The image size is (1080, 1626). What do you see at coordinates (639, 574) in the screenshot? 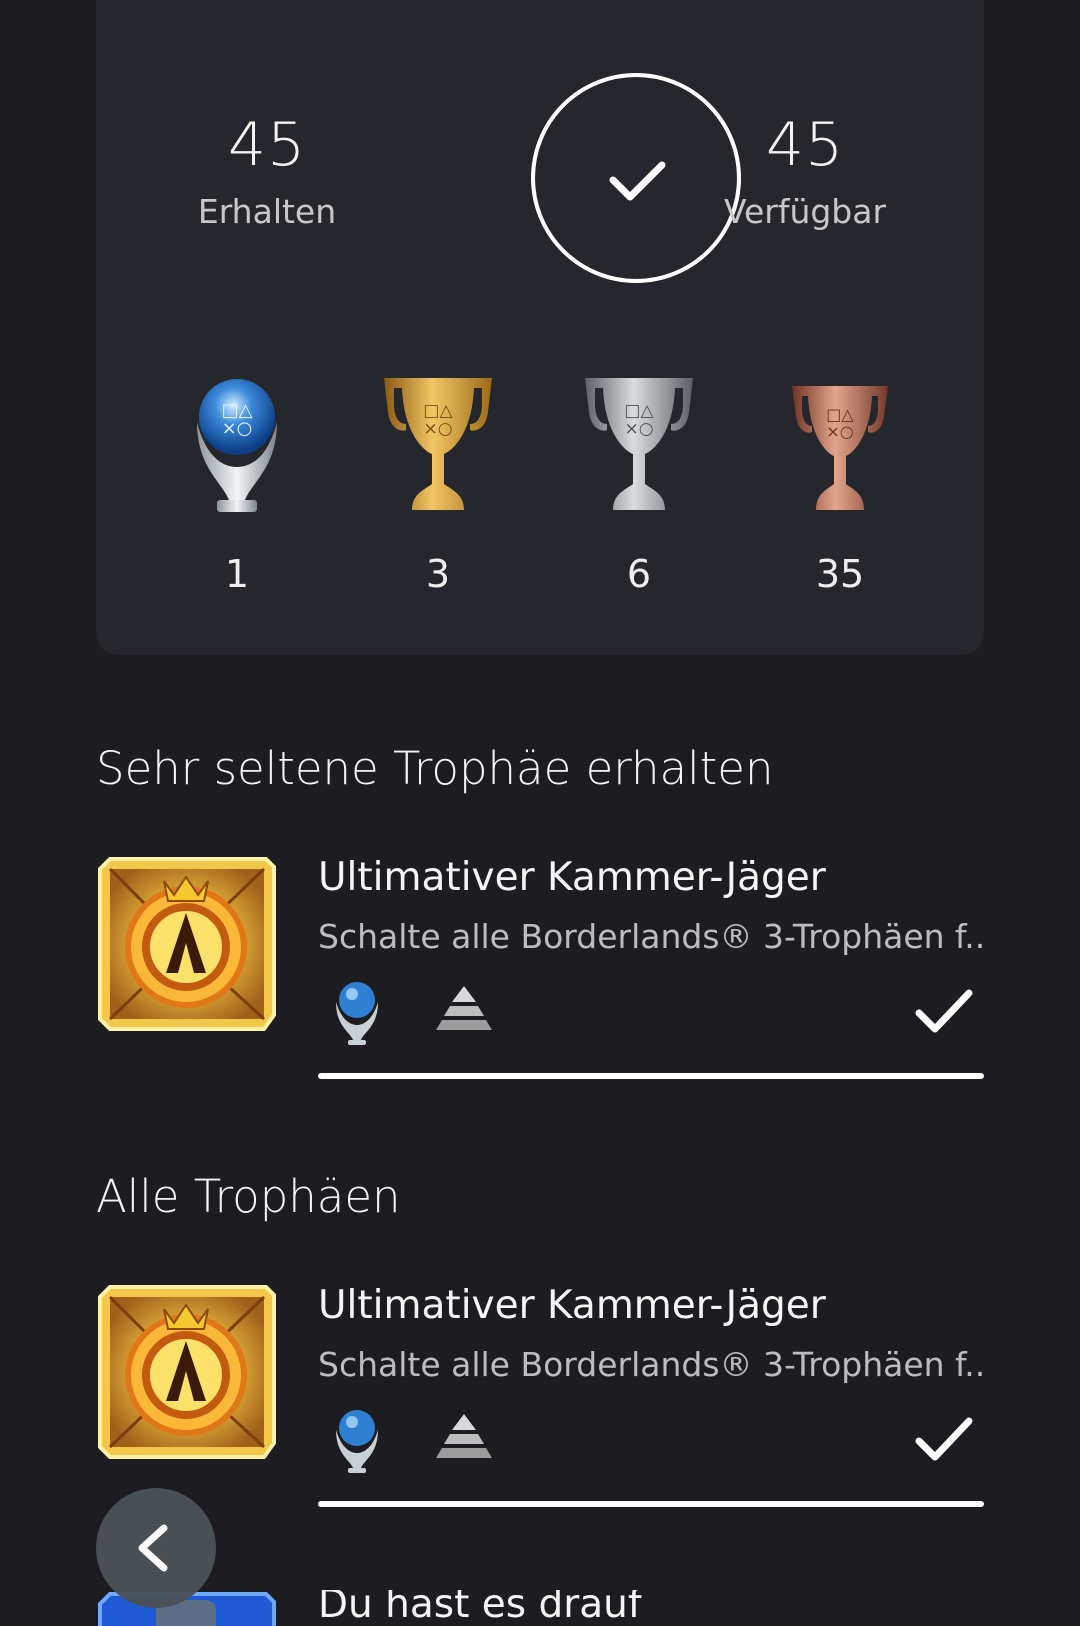
I see `silver-count: 6` at bounding box center [639, 574].